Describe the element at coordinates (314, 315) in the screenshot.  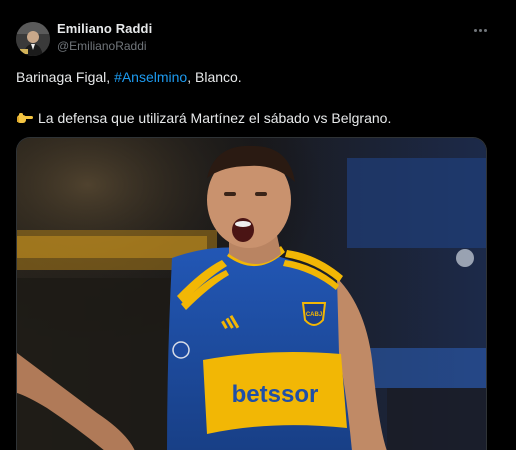
I see `crest-text: CABJ` at that location.